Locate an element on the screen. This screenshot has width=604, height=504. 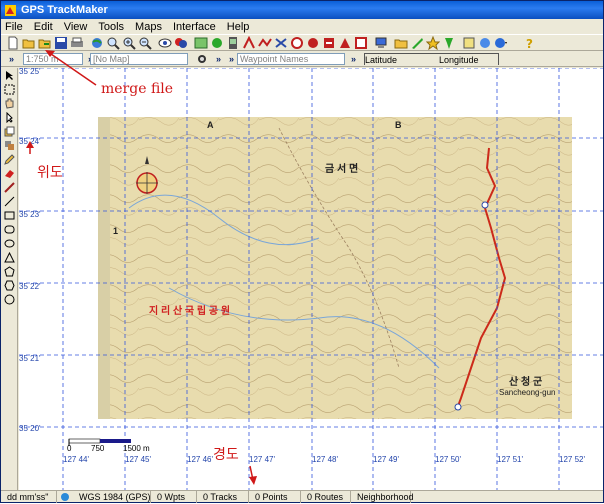
status-datum: WGS 1984 (GPS) is located at coordinates (112, 496).